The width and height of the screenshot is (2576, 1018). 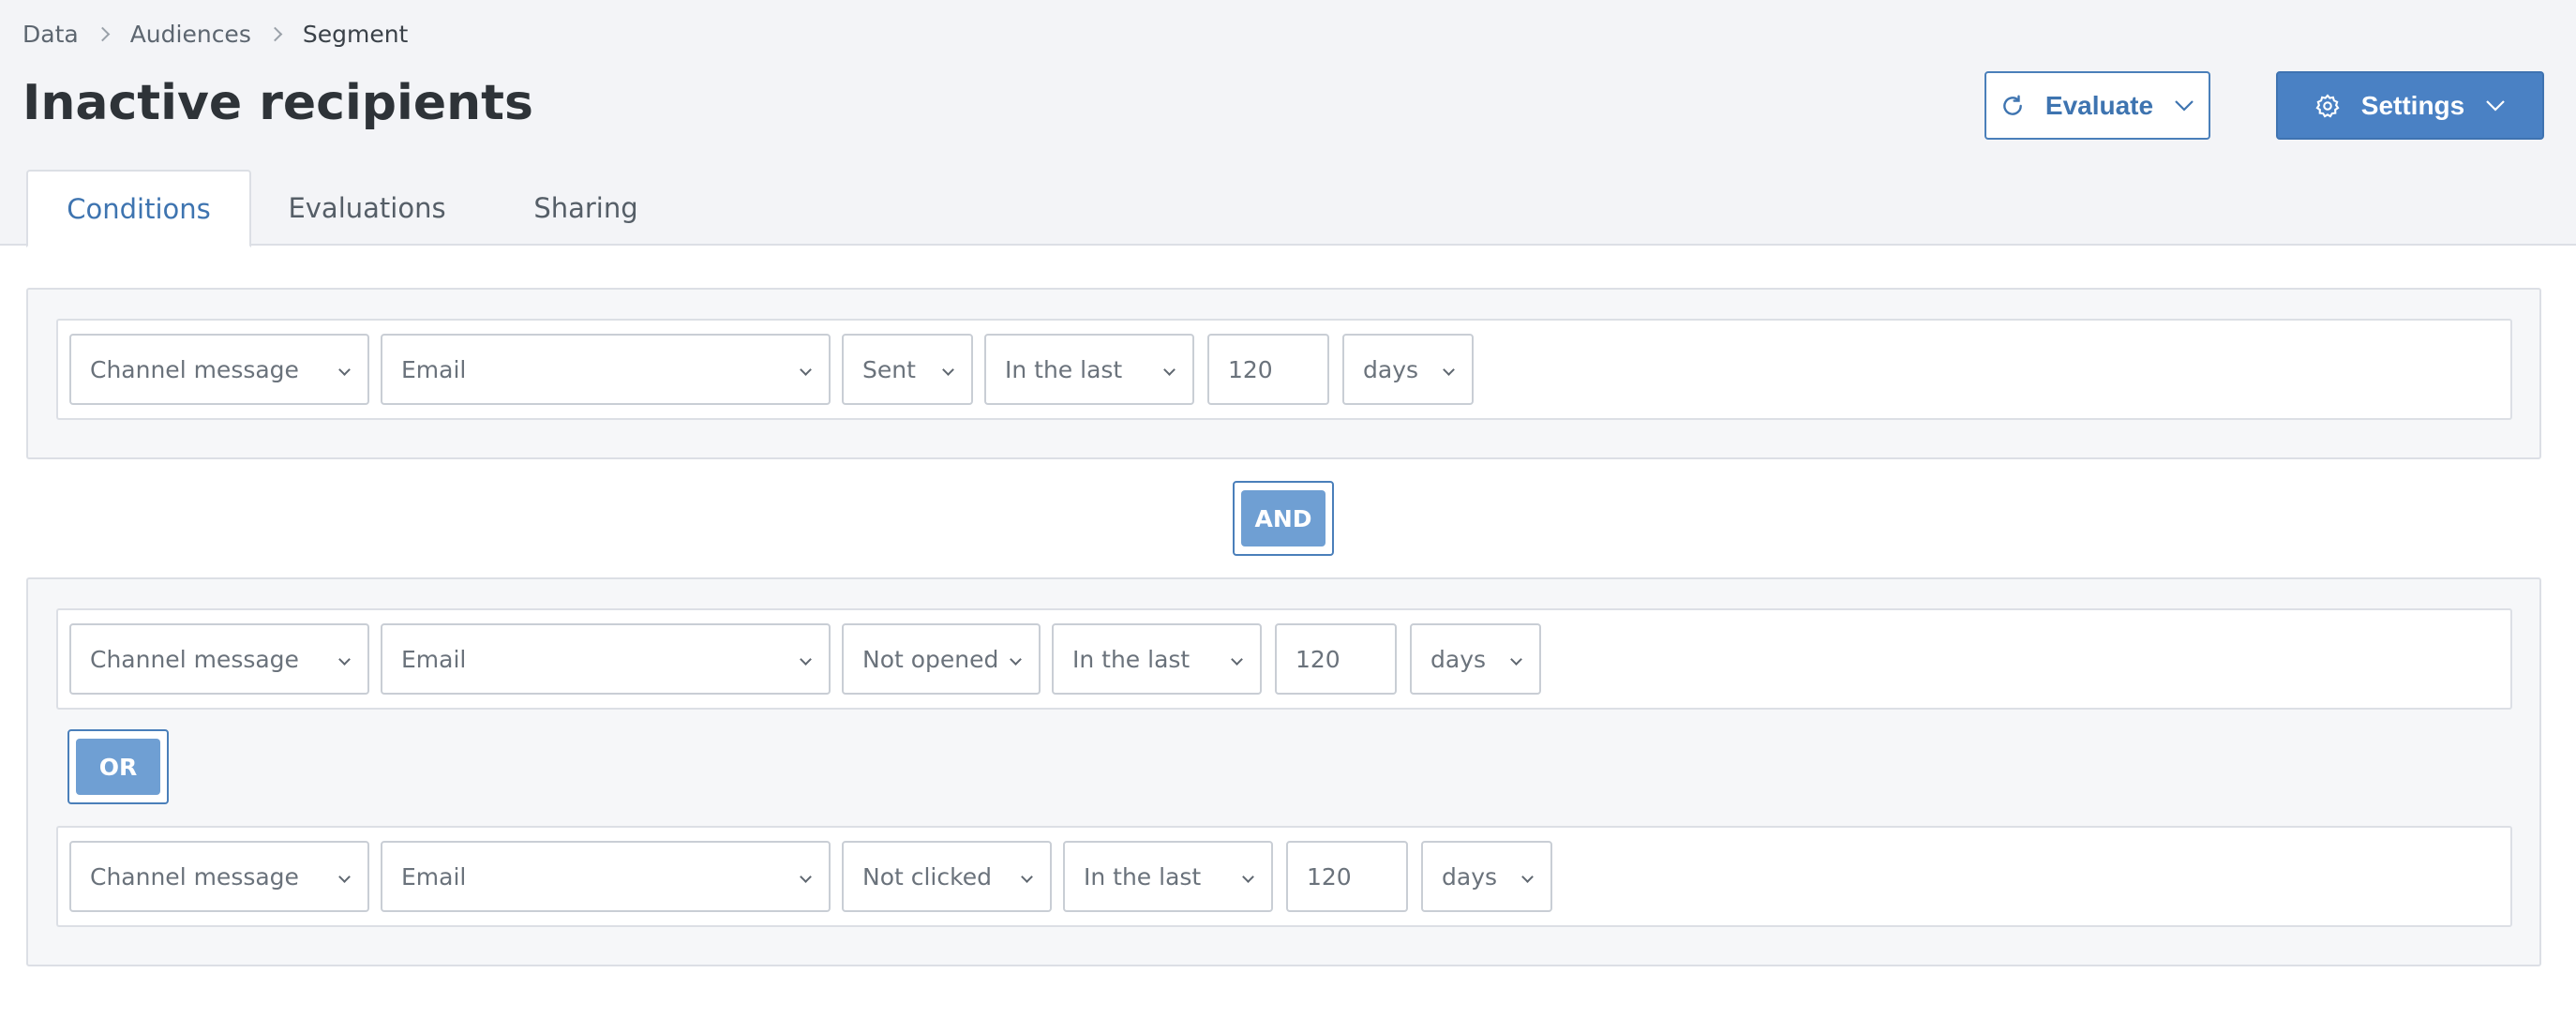 I want to click on evaluate-button: Evaluate, so click(x=2097, y=105).